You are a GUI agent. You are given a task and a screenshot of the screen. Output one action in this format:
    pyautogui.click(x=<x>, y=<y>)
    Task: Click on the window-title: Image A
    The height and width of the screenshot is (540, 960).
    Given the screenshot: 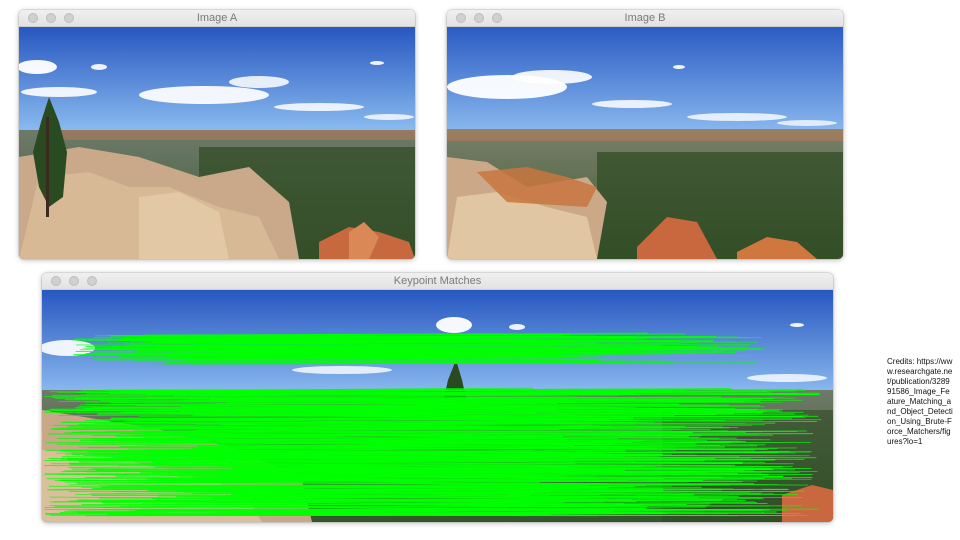 What is the action you would take?
    pyautogui.click(x=217, y=18)
    